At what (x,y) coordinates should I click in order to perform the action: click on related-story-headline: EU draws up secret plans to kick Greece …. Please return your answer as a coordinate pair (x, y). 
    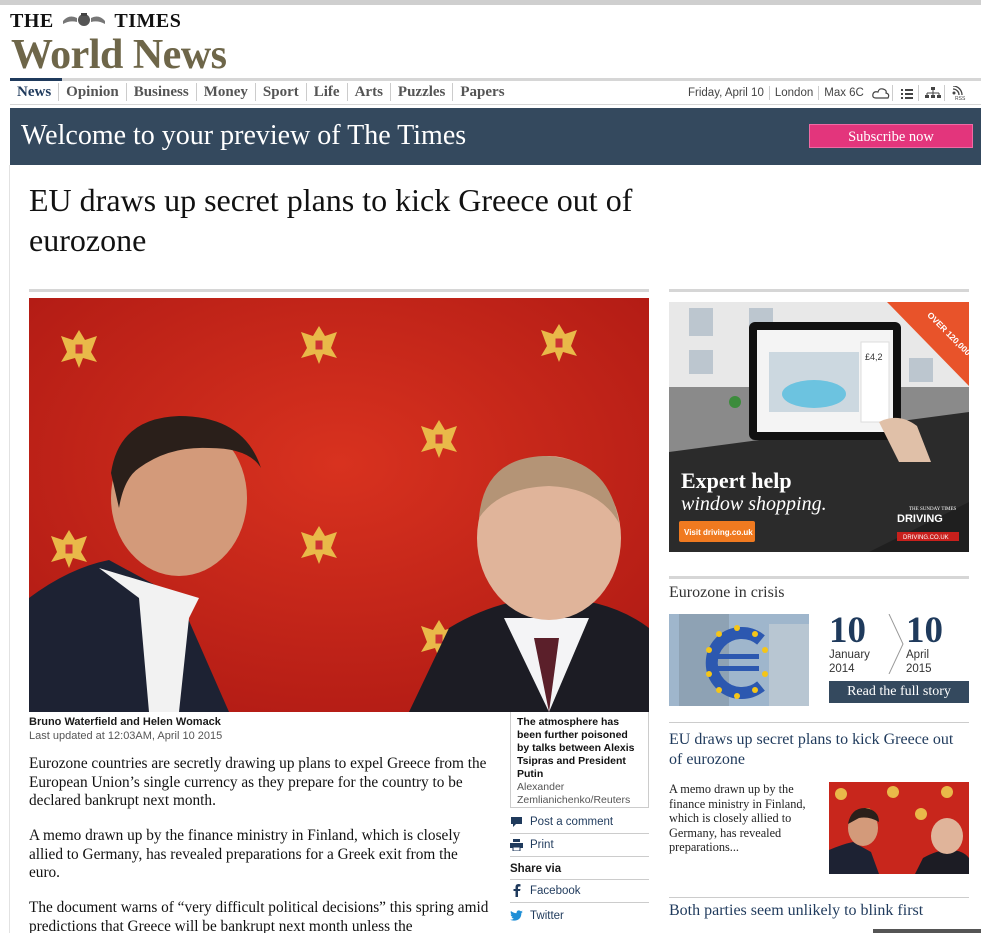
    Looking at the image, I should click on (819, 750).